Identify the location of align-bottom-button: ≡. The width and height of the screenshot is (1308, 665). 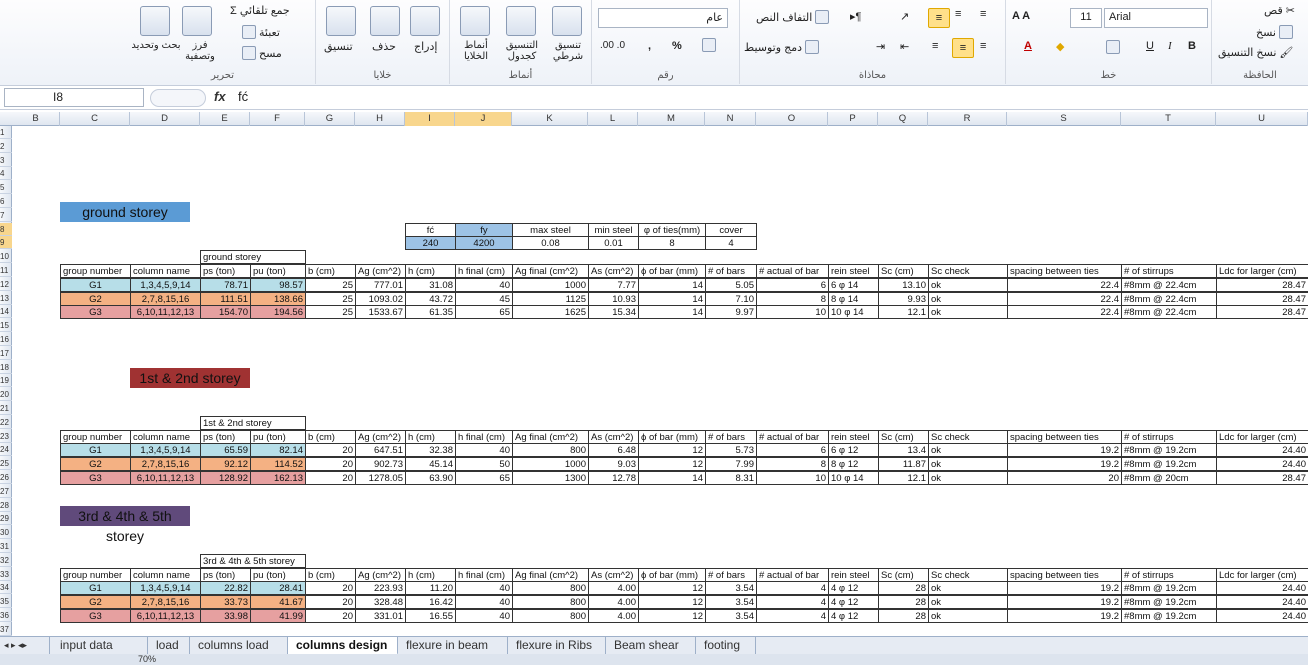
(939, 18).